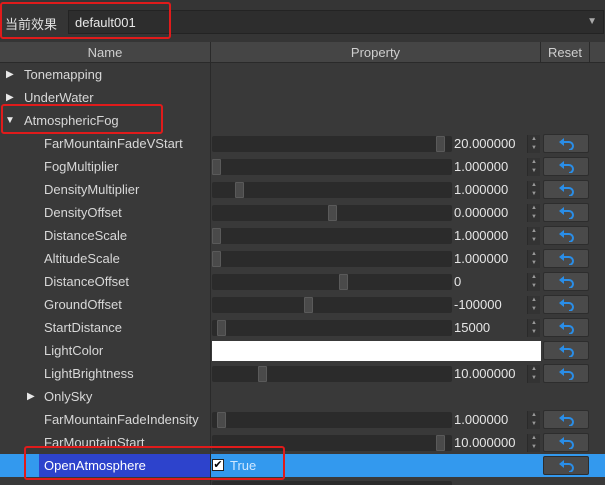 The width and height of the screenshot is (605, 485). Describe the element at coordinates (10, 120) in the screenshot. I see `triangle-down-icon: ▼` at that location.